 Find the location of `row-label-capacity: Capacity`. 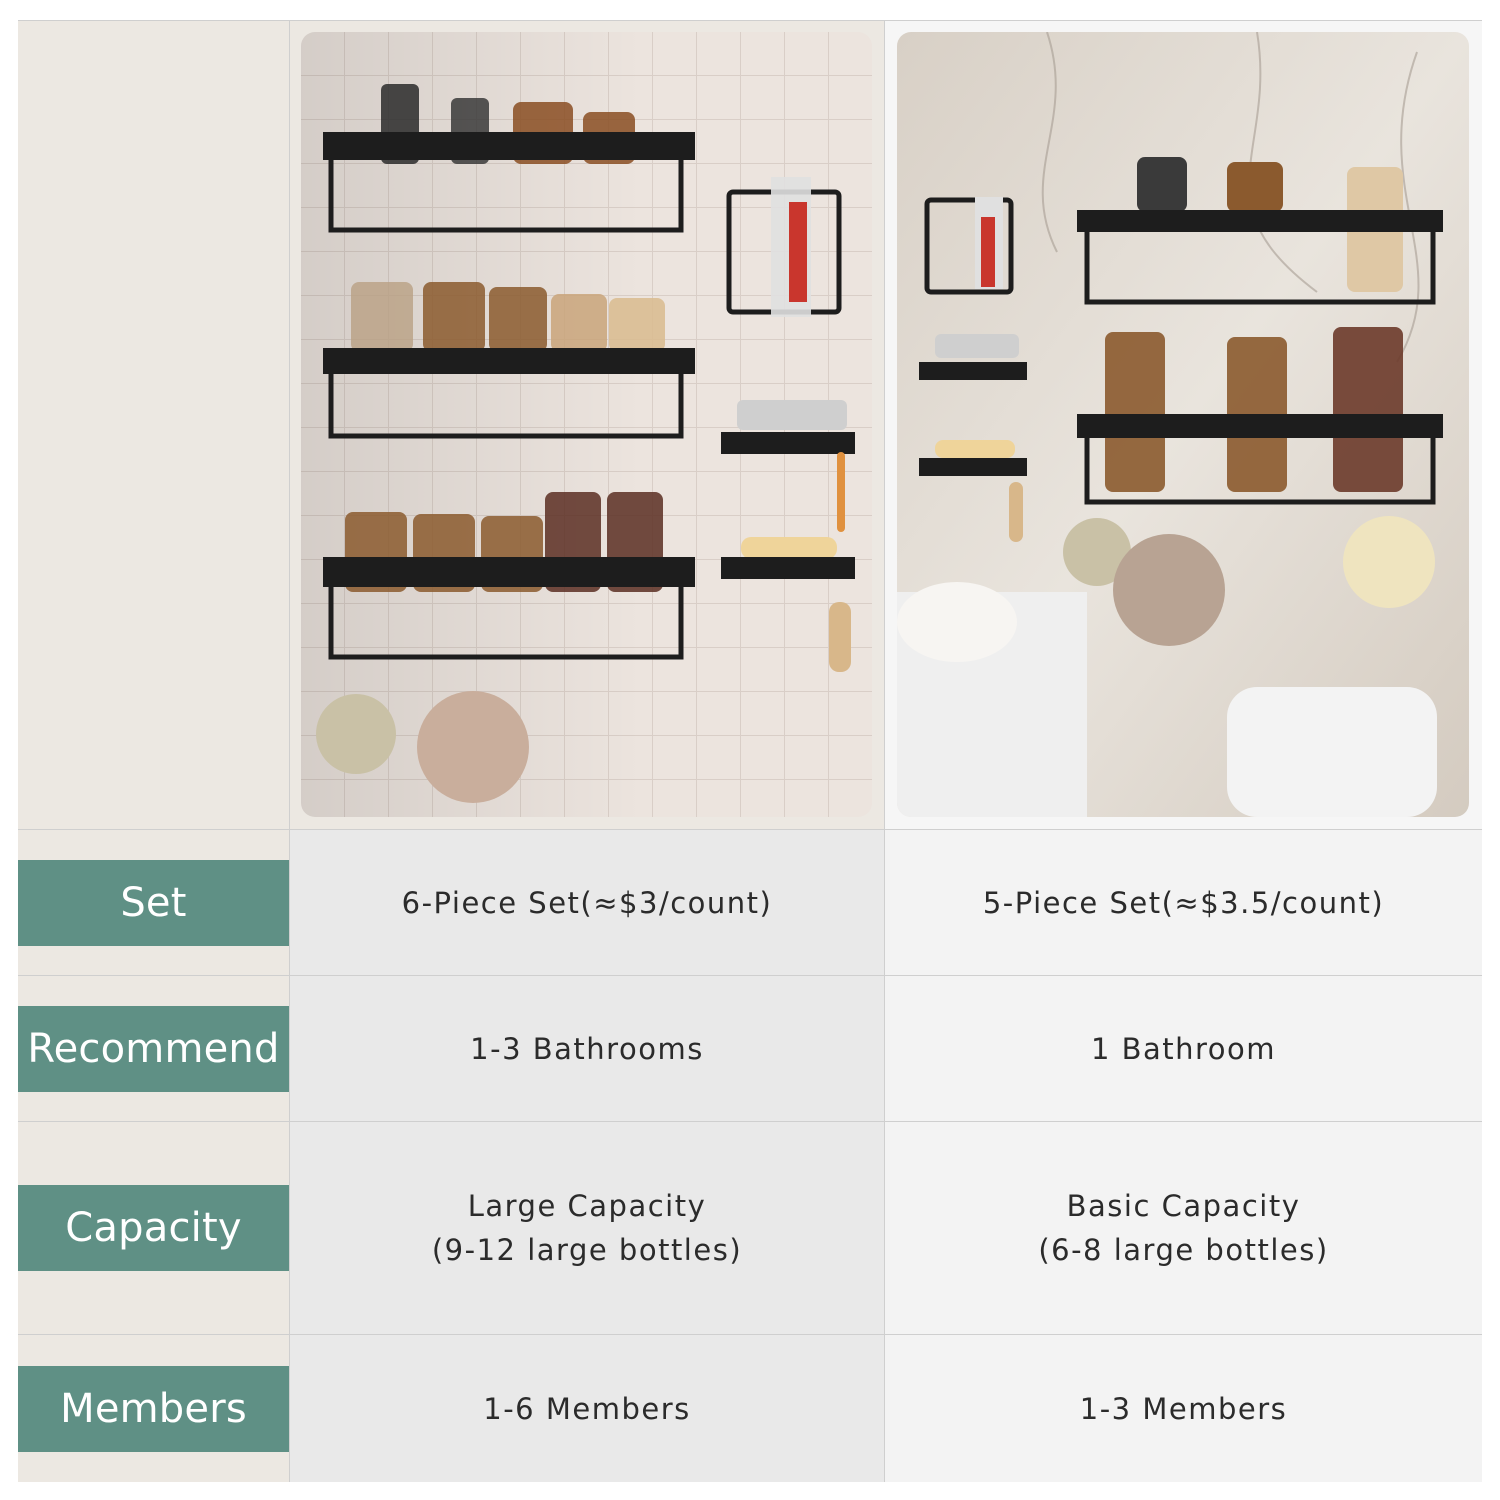

row-label-capacity: Capacity is located at coordinates (153, 1228).